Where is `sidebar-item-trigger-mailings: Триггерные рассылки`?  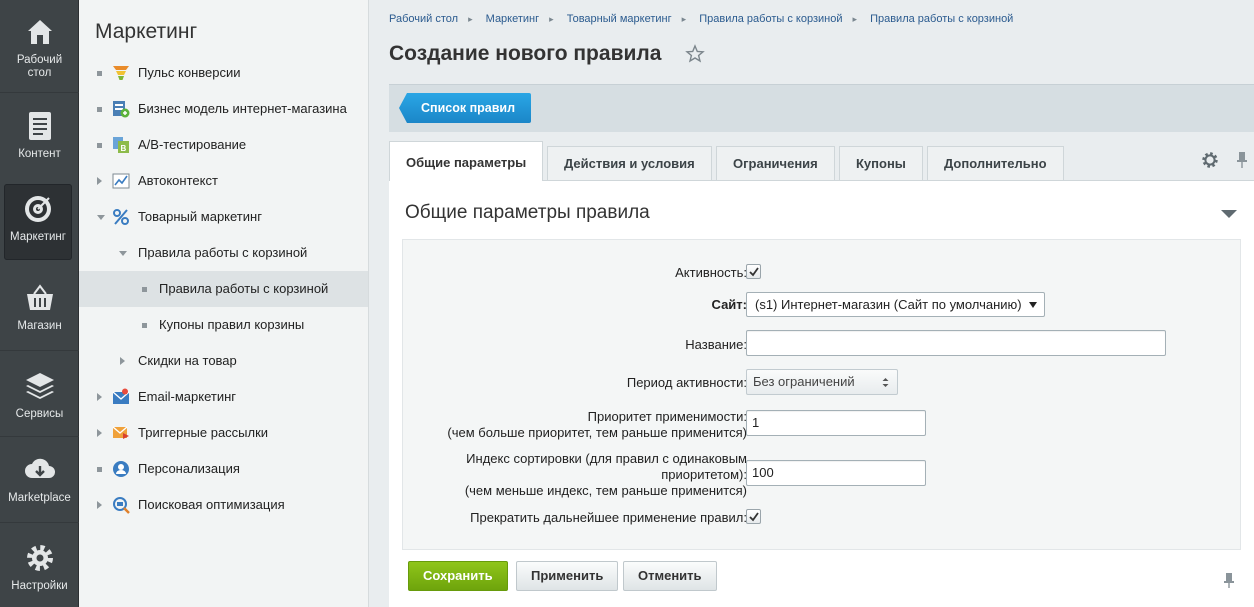
sidebar-item-trigger-mailings: Триггерные рассылки is located at coordinates (223, 433).